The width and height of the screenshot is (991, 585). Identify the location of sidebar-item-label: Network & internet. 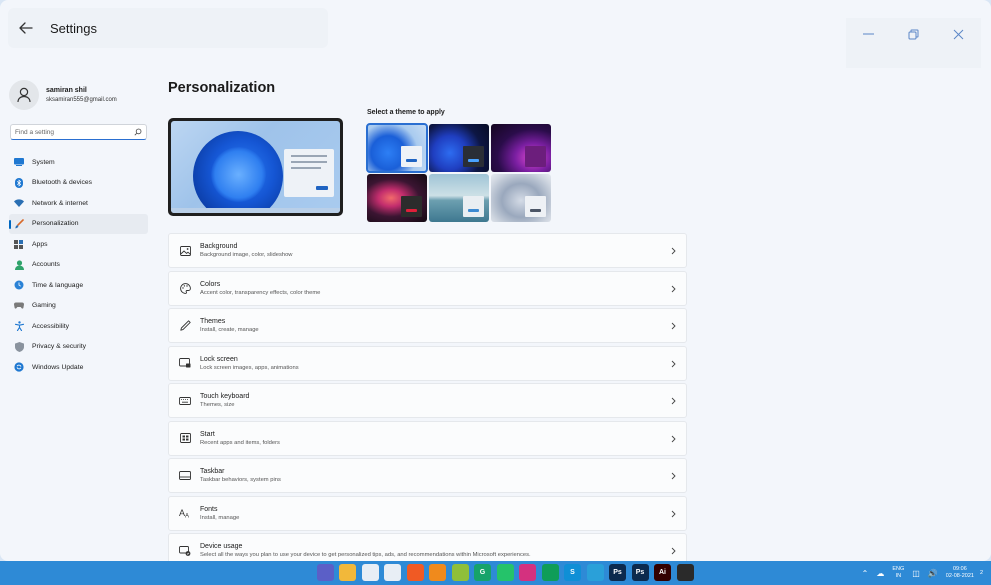
(60, 203).